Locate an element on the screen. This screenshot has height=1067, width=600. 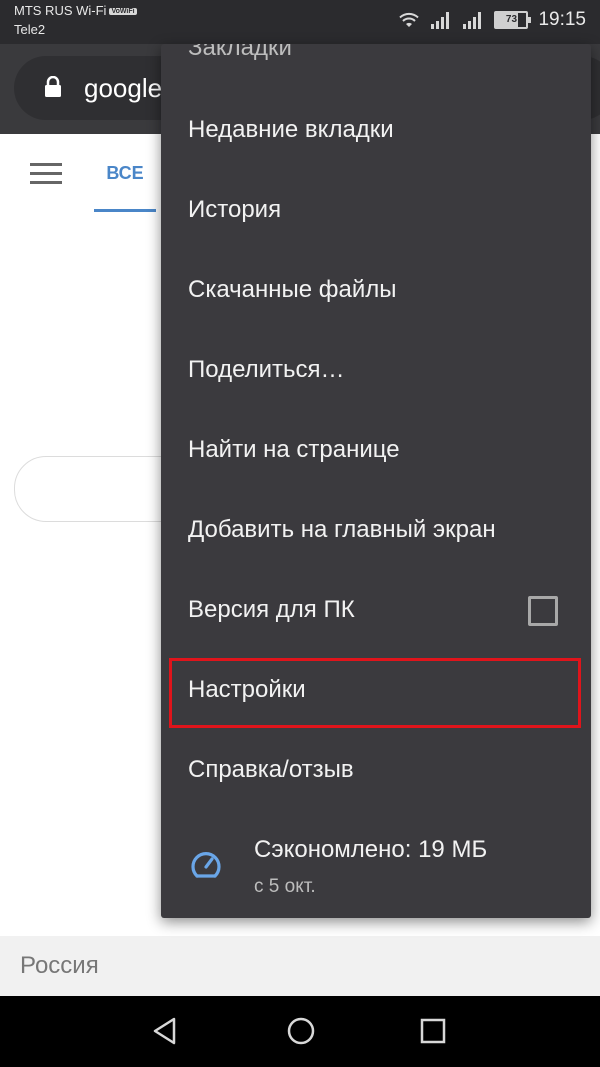
battery-level: 73 is located at coordinates (511, 19).